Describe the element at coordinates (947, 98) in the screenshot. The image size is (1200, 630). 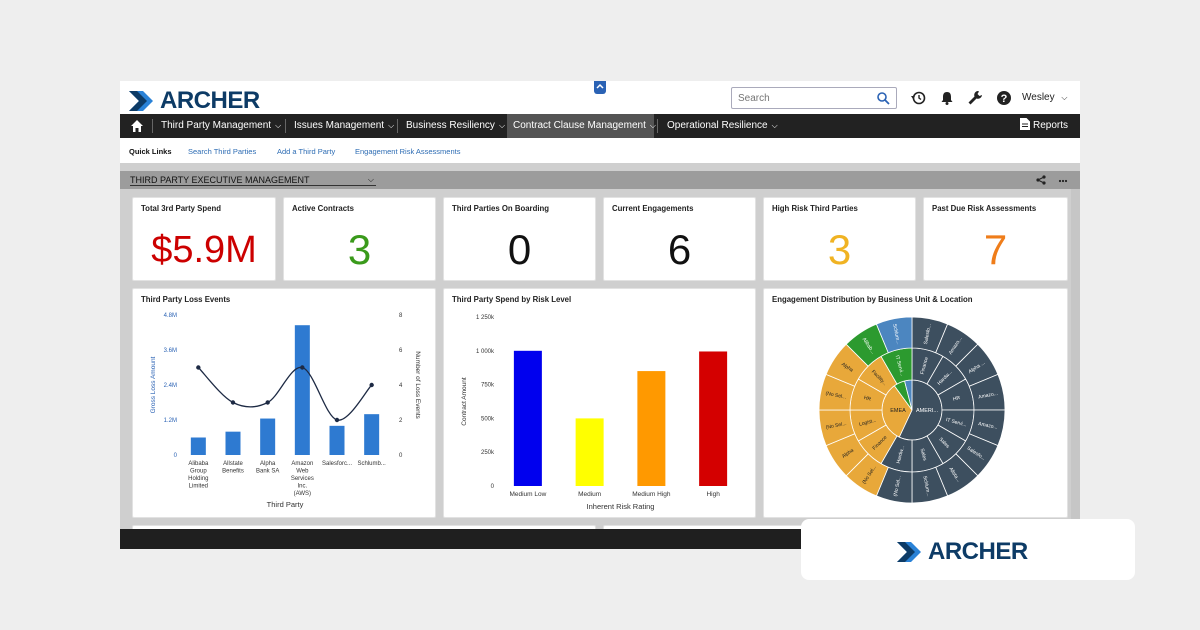
I see `notifications-bell-icon` at that location.